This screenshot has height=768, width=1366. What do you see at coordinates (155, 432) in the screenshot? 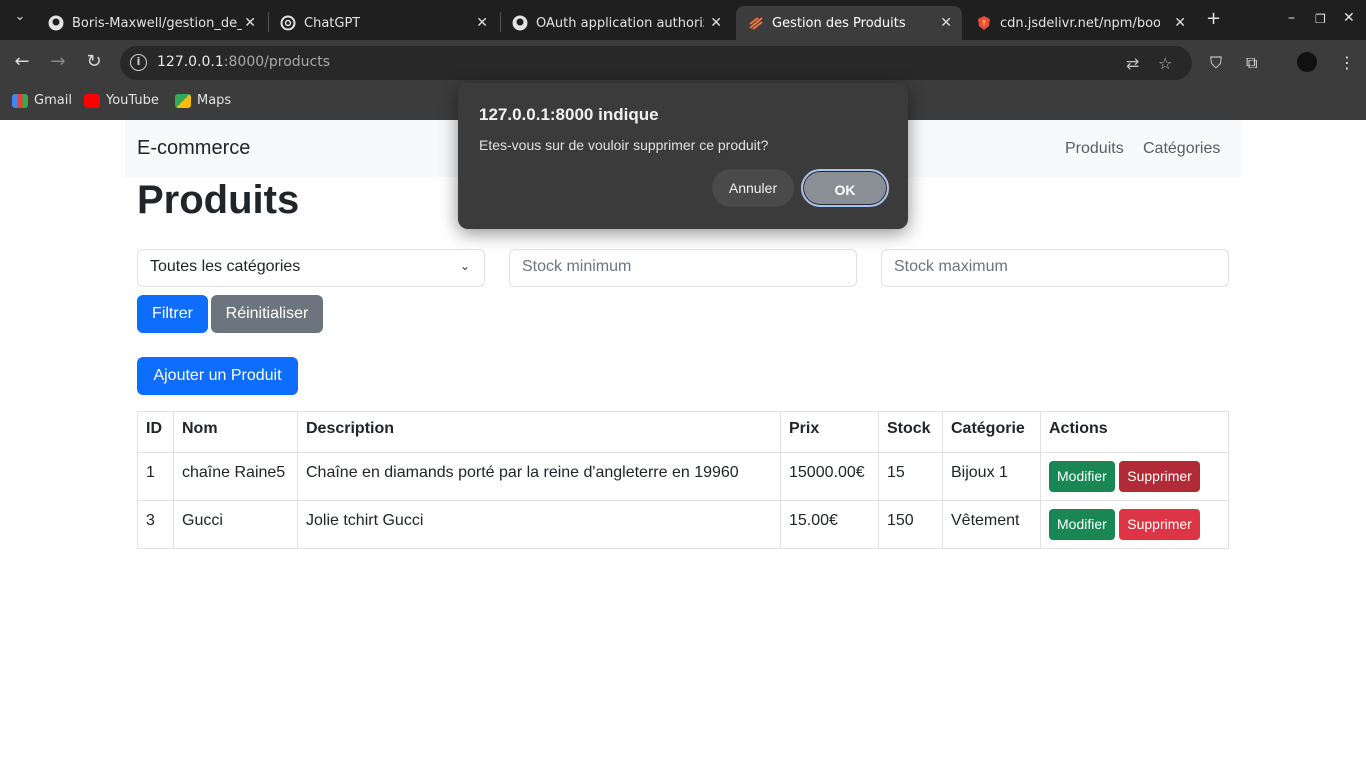
I see `column-header: ID` at bounding box center [155, 432].